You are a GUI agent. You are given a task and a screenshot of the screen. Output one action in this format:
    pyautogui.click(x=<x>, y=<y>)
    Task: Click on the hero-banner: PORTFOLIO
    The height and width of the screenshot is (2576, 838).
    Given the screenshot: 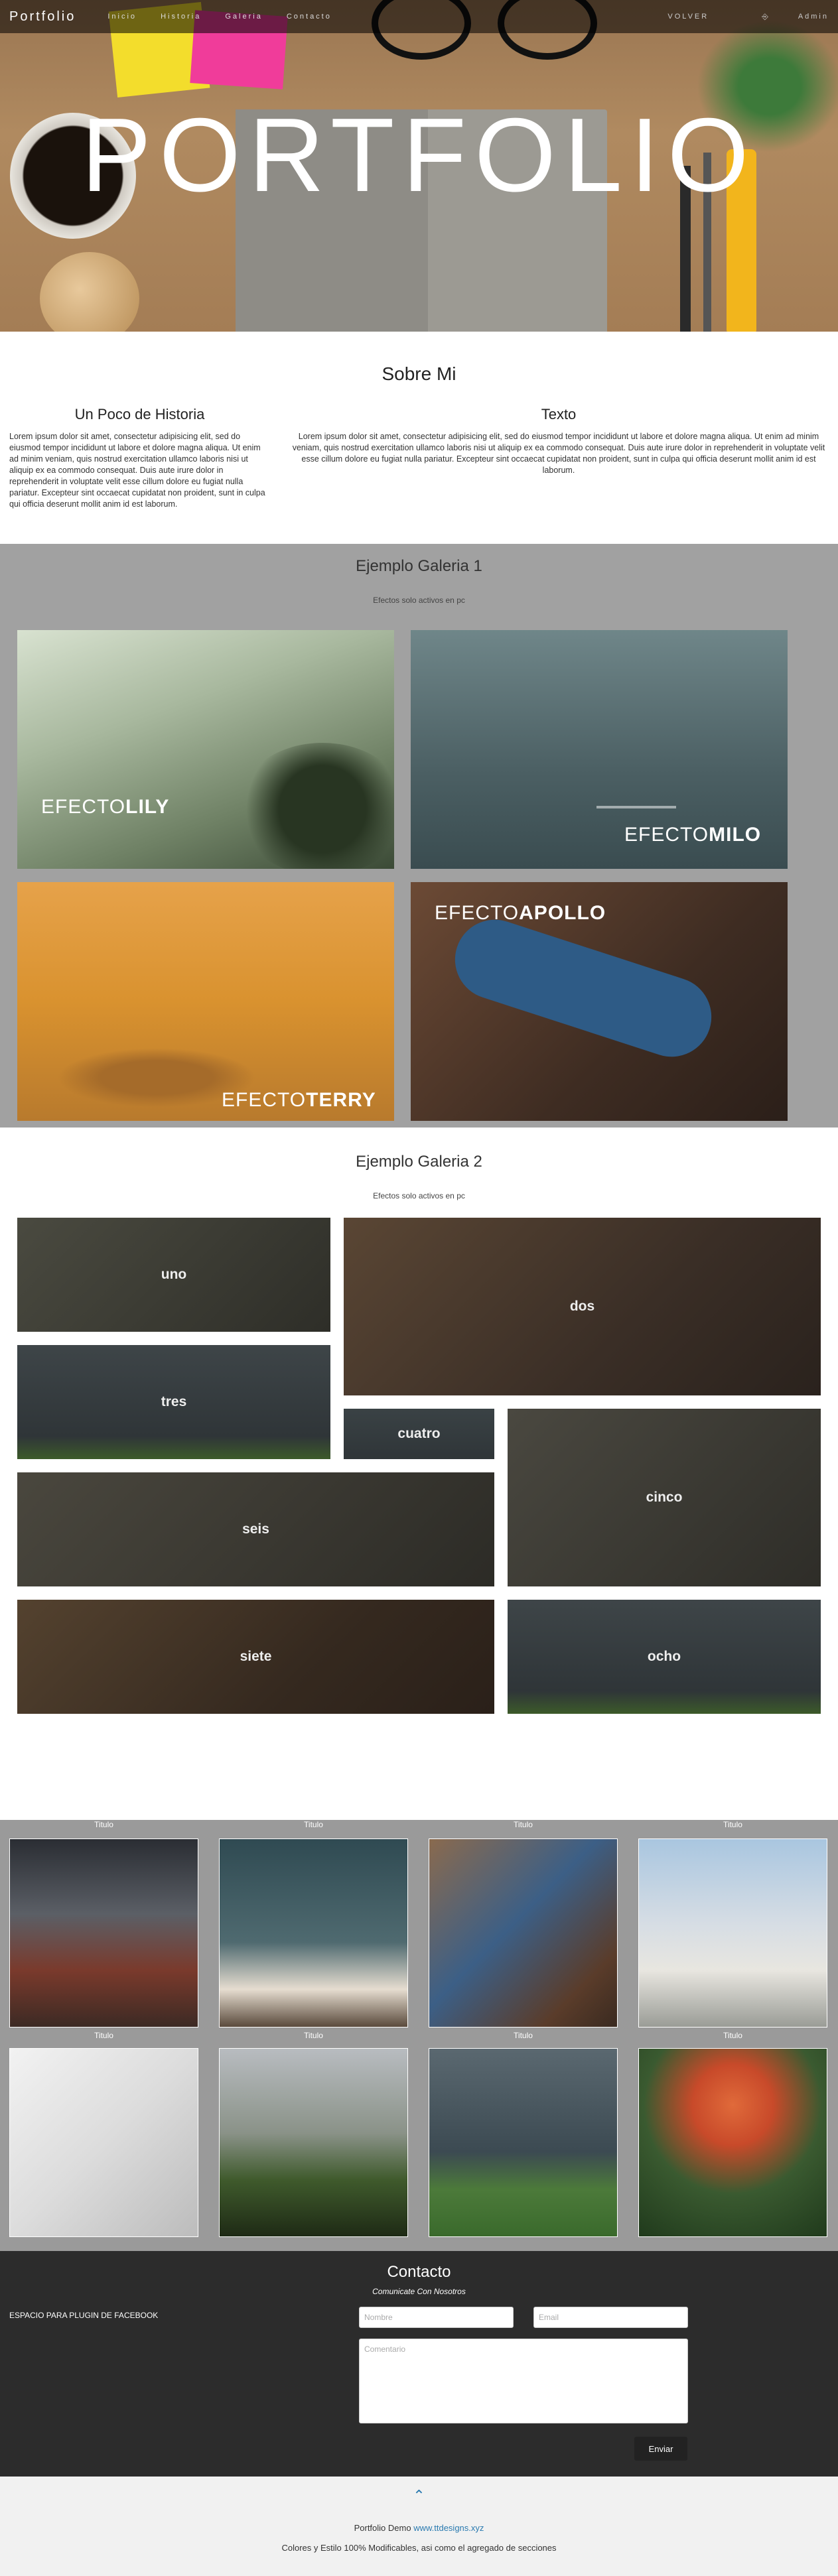 What is the action you would take?
    pyautogui.click(x=419, y=166)
    